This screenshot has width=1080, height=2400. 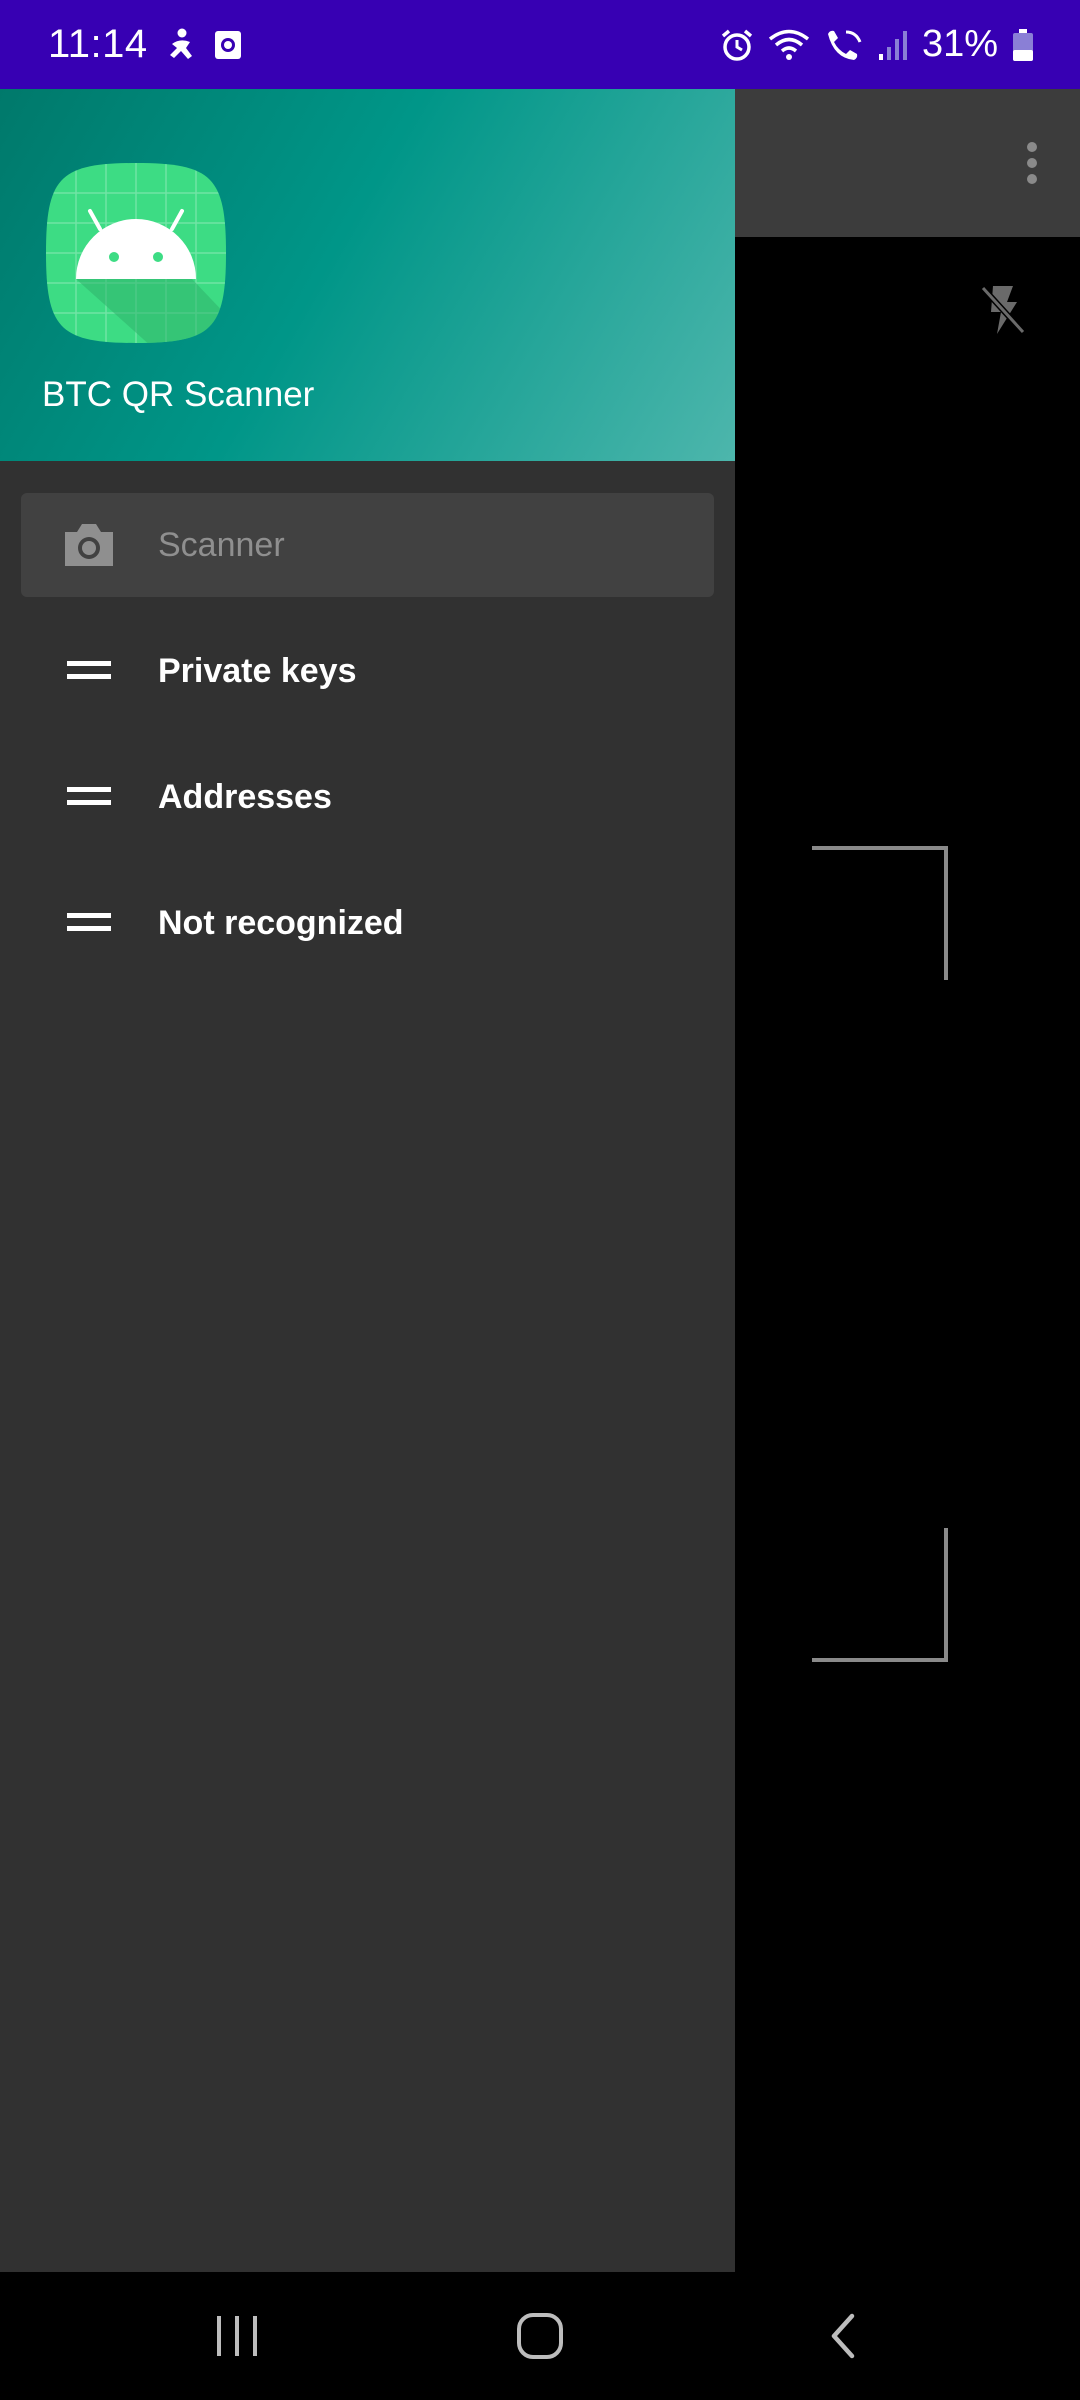 I want to click on status-left: 11:14, so click(x=145, y=44).